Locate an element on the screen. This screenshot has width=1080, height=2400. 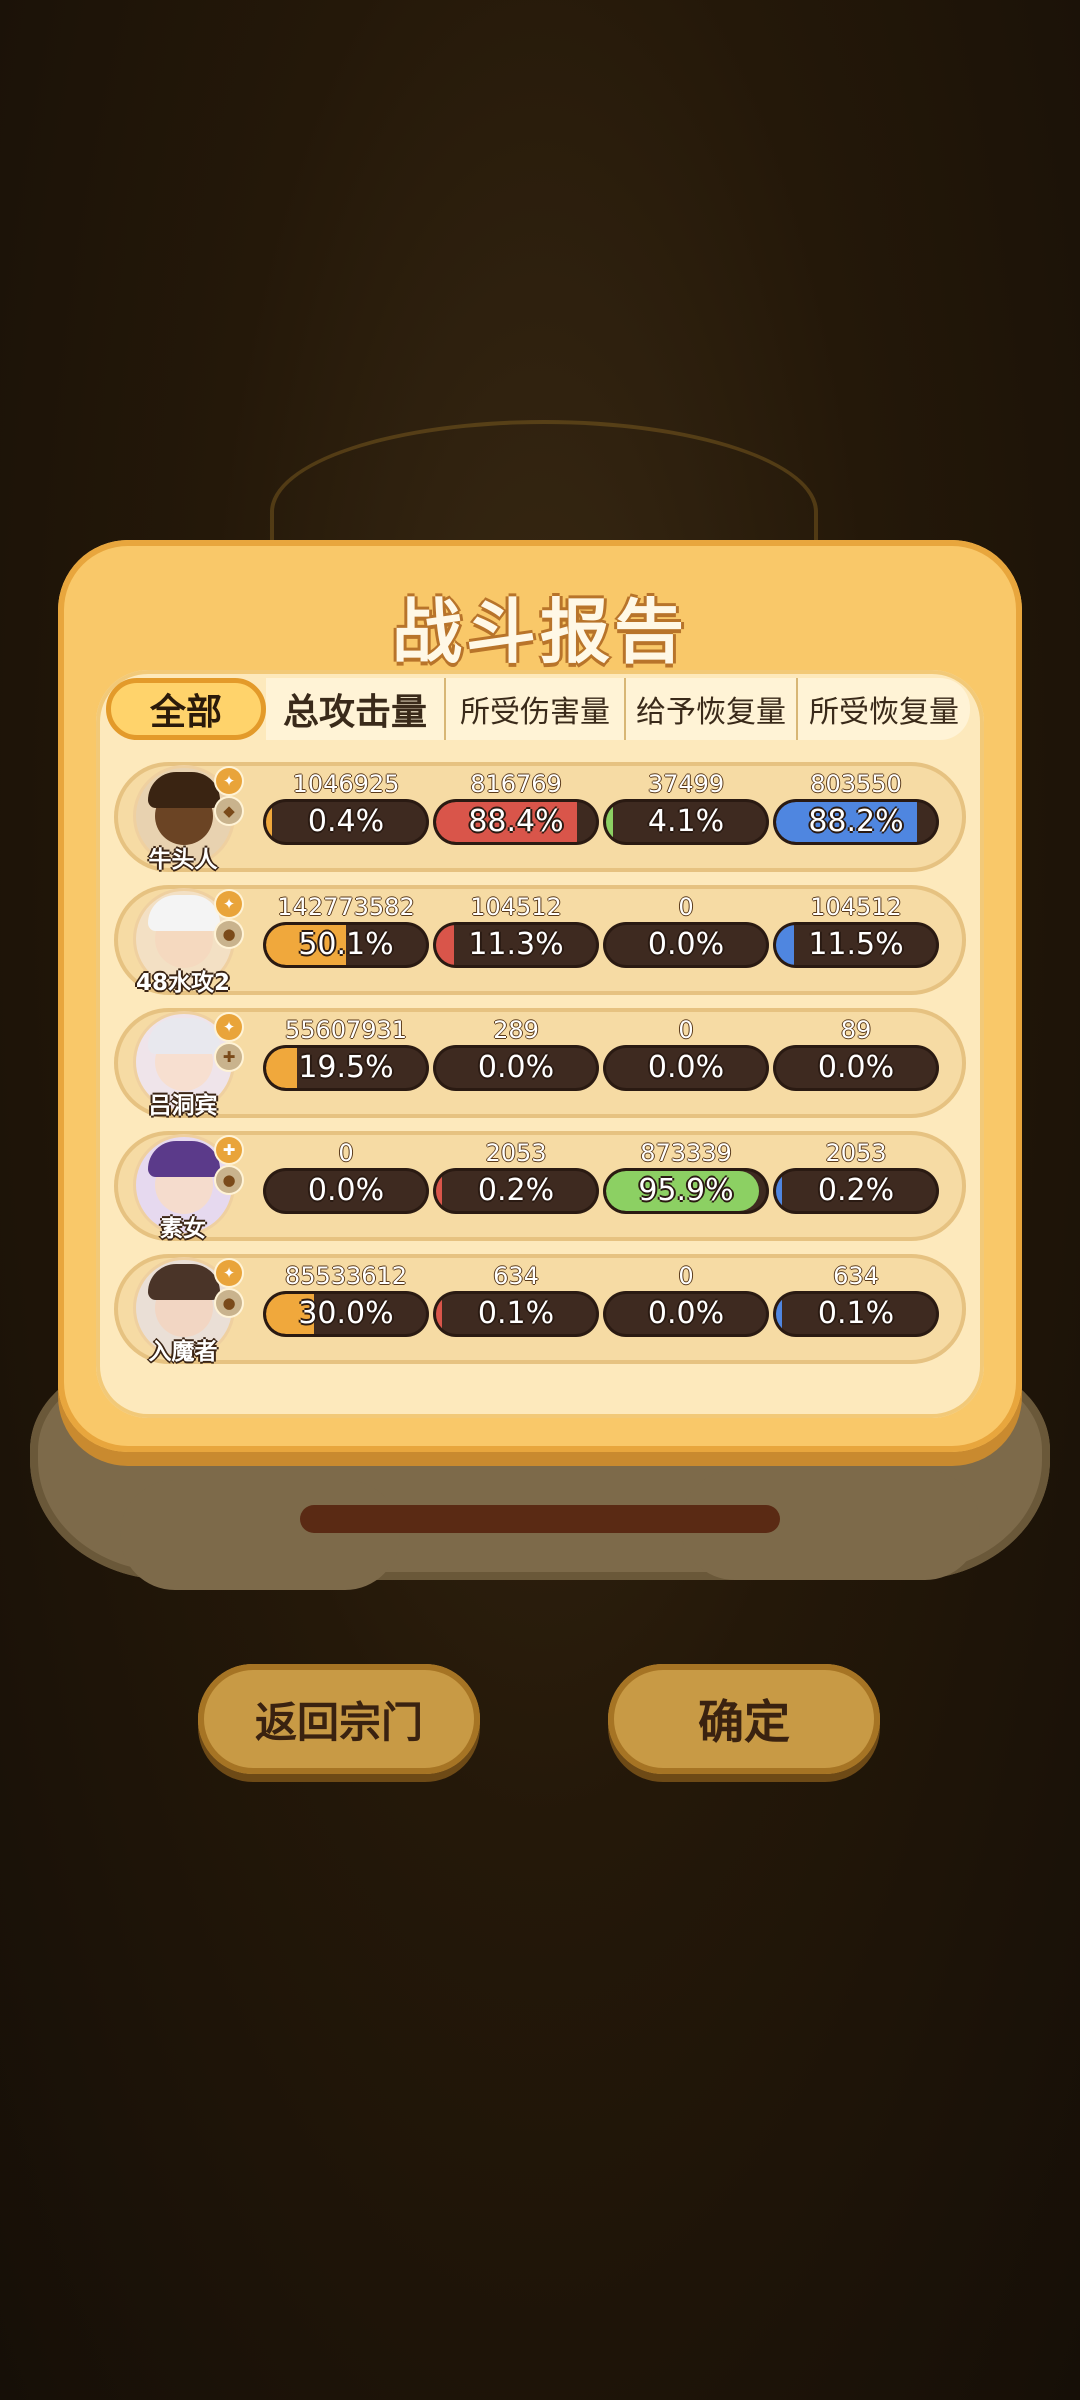
element-badge-icon: ✚ is located at coordinates (229, 1057).